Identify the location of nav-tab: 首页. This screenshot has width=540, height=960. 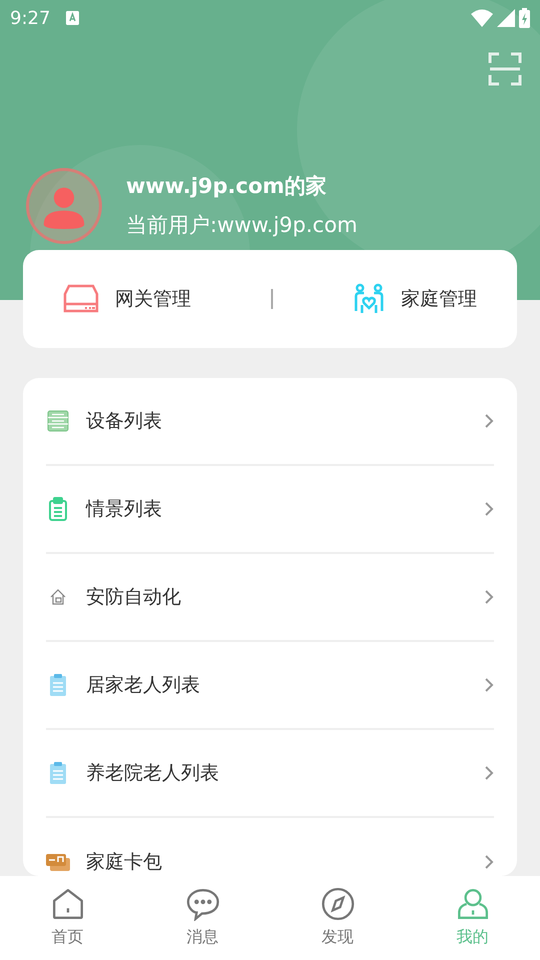
(67, 918).